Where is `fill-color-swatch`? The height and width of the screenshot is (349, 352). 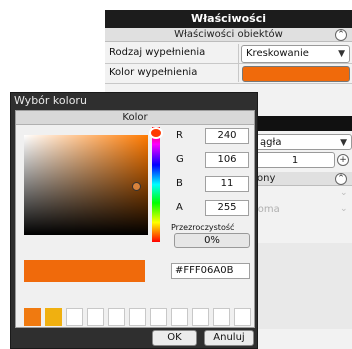
fill-color-swatch is located at coordinates (296, 74).